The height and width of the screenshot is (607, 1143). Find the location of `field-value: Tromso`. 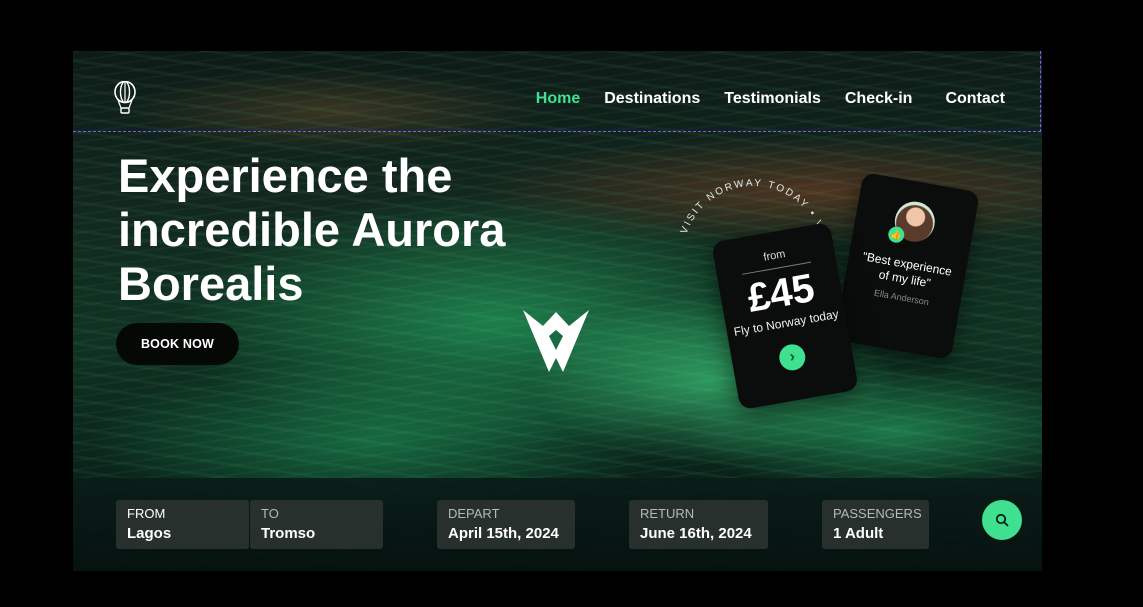

field-value: Tromso is located at coordinates (288, 533).